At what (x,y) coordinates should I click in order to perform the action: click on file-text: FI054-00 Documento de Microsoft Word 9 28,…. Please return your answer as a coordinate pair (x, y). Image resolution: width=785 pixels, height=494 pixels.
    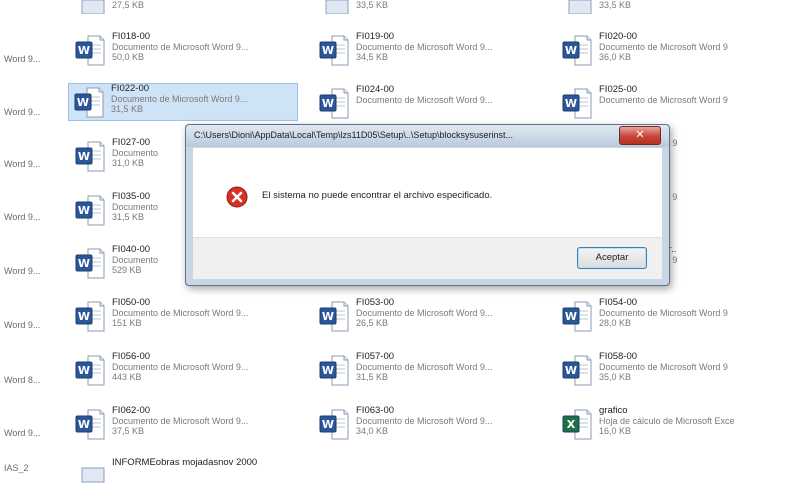
    Looking at the image, I should click on (692, 313).